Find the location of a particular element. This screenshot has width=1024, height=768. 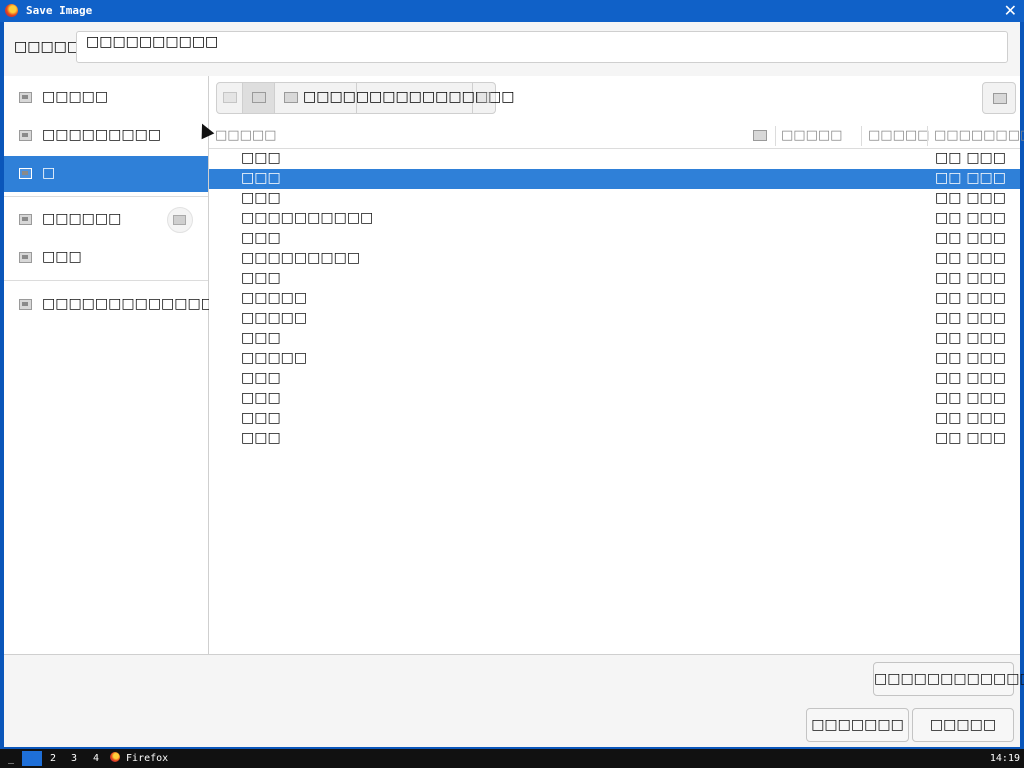

sidebar-item-label: □□□□□□□□□ is located at coordinates (102, 135).